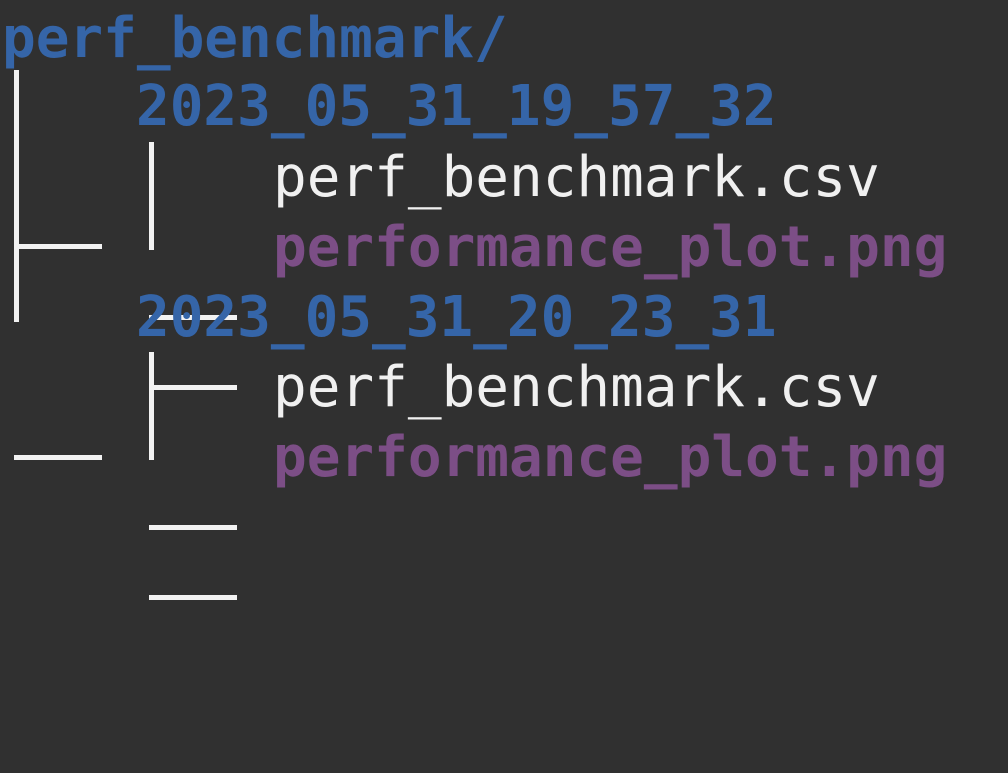 Image resolution: width=1008 pixels, height=773 pixels. I want to click on directory-name: 2023_05_31_20_23_31, so click(456, 318).